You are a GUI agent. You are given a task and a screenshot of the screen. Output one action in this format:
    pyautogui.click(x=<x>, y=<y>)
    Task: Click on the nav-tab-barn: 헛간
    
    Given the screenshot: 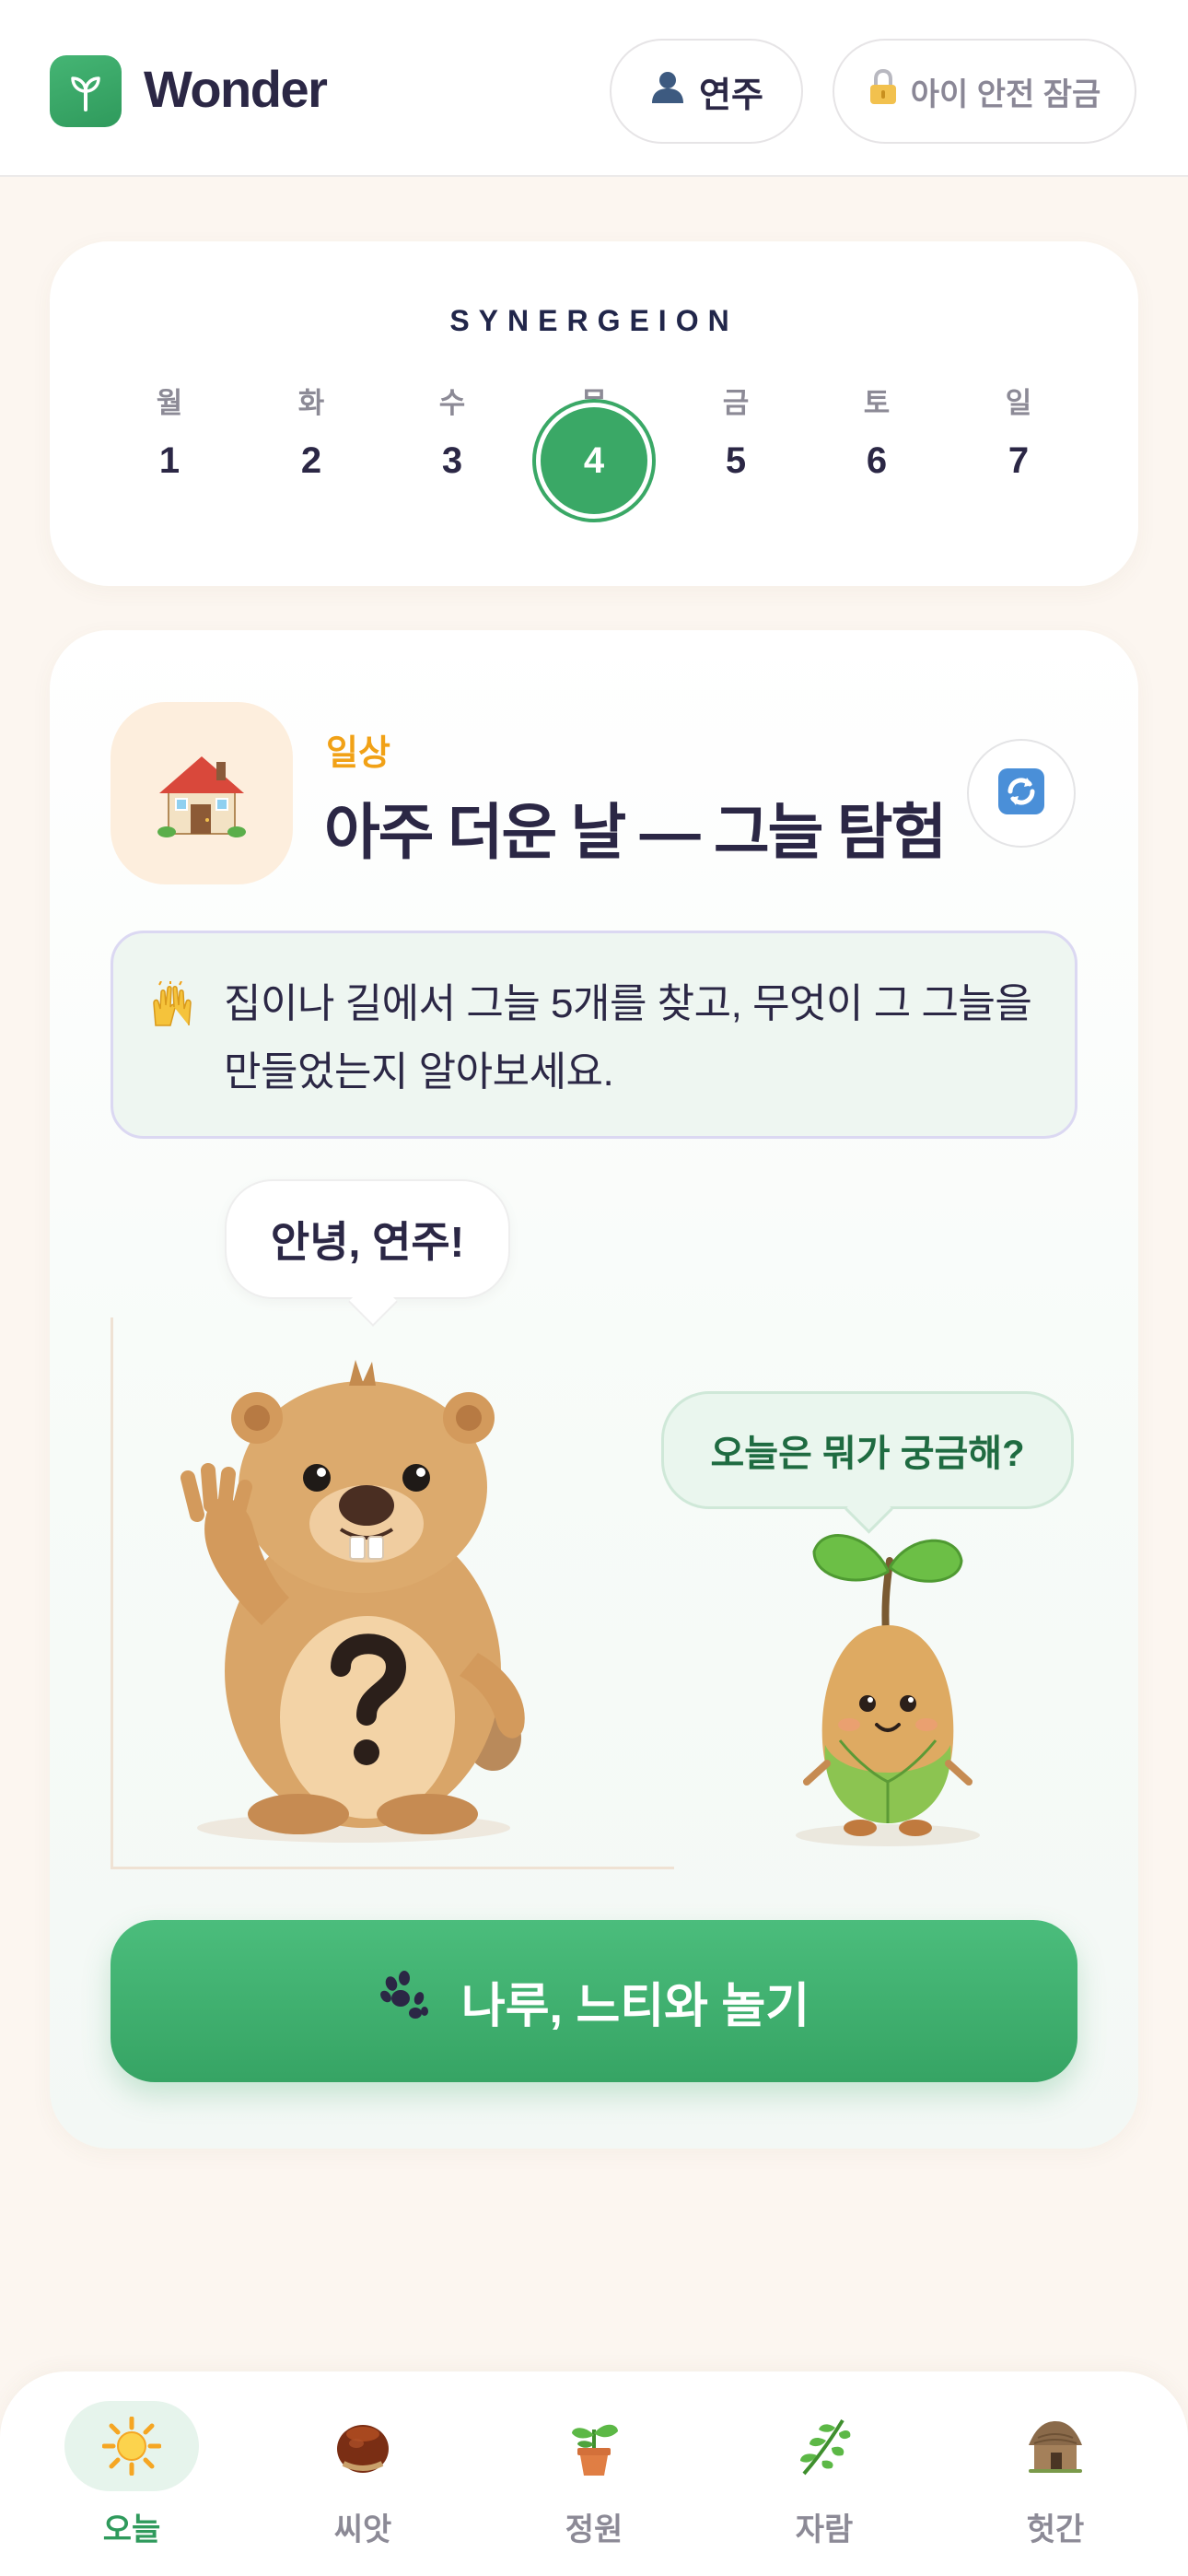 What is the action you would take?
    pyautogui.click(x=1055, y=2475)
    